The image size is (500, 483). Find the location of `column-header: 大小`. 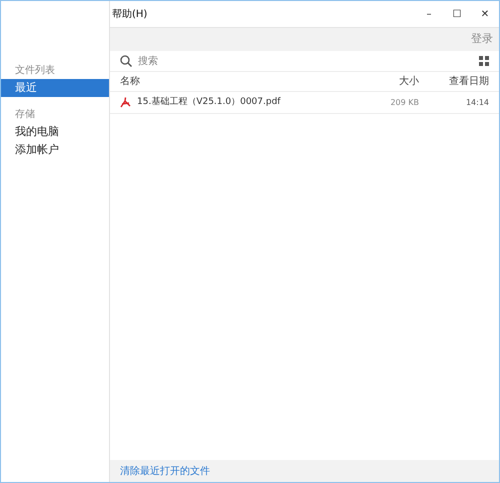

column-header: 大小 is located at coordinates (389, 81).